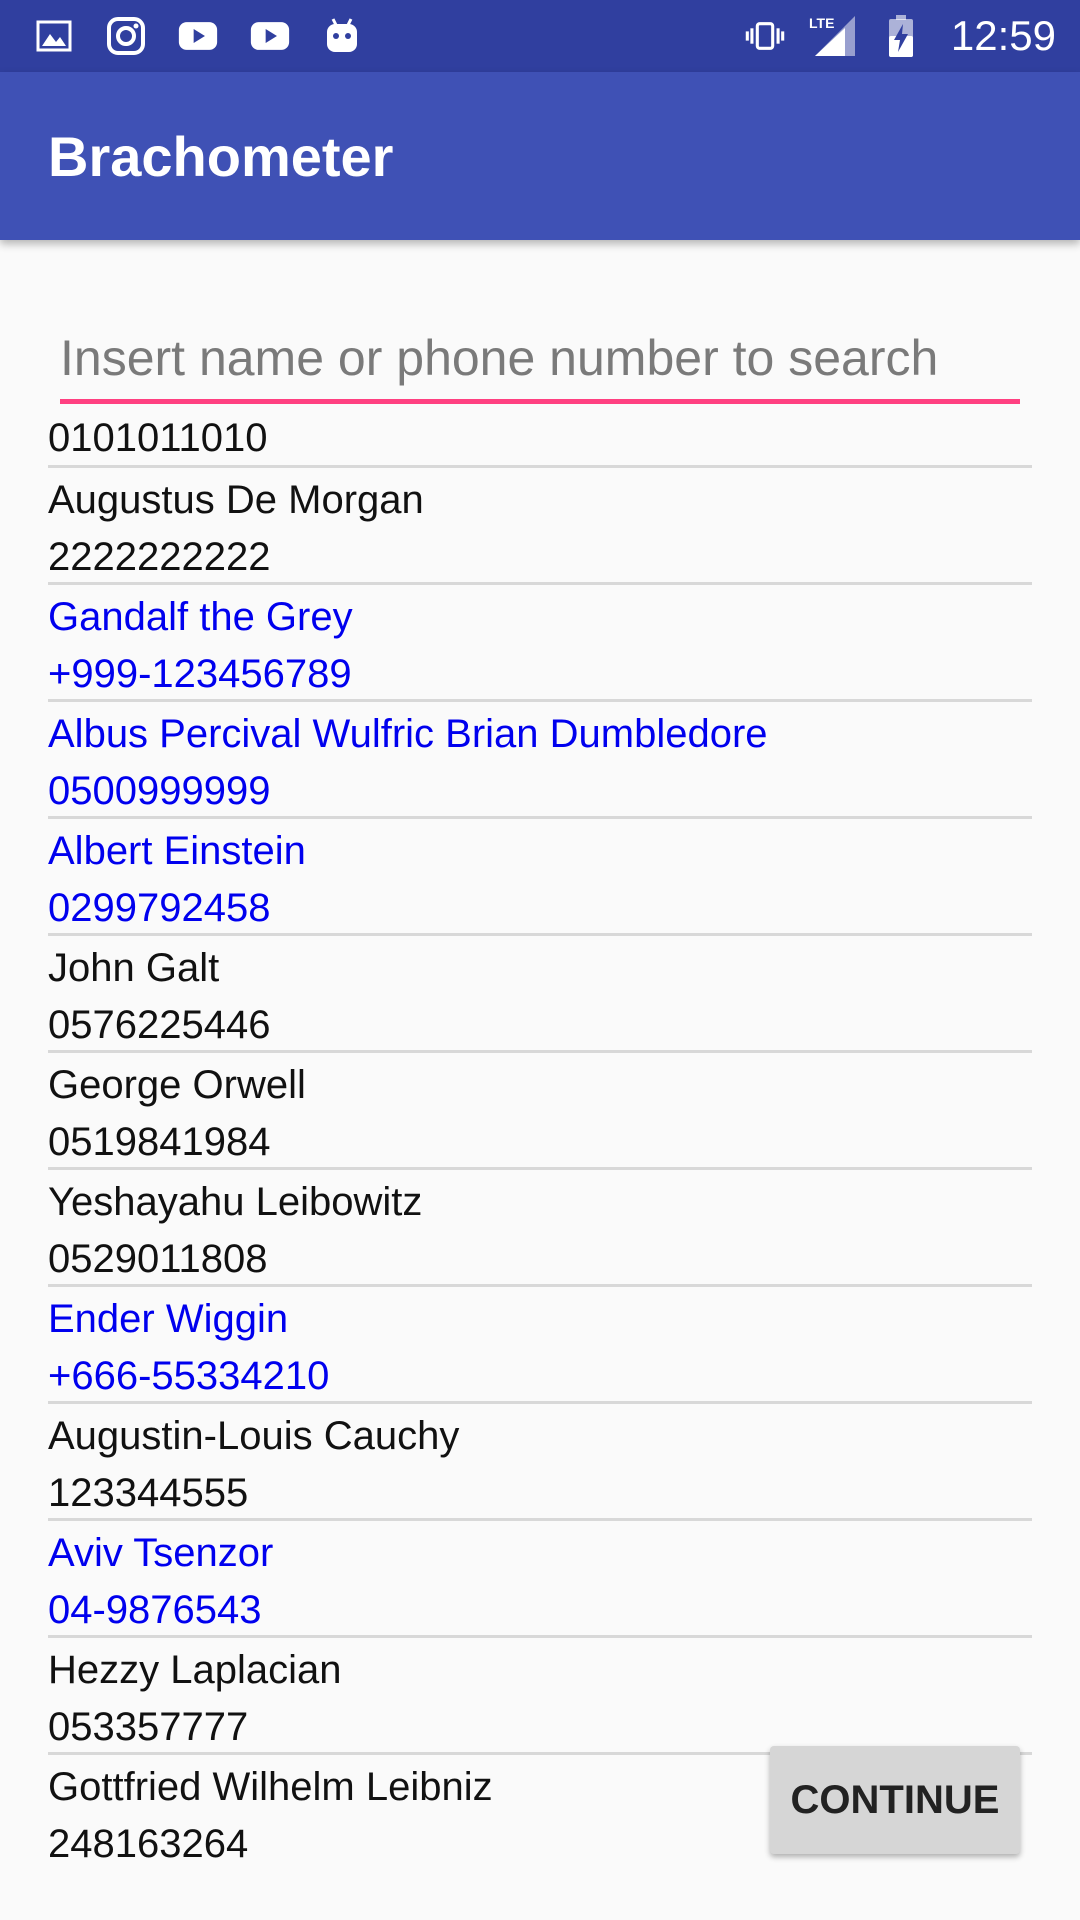 The height and width of the screenshot is (1920, 1080). I want to click on continue-button: CONTINUE, so click(895, 1800).